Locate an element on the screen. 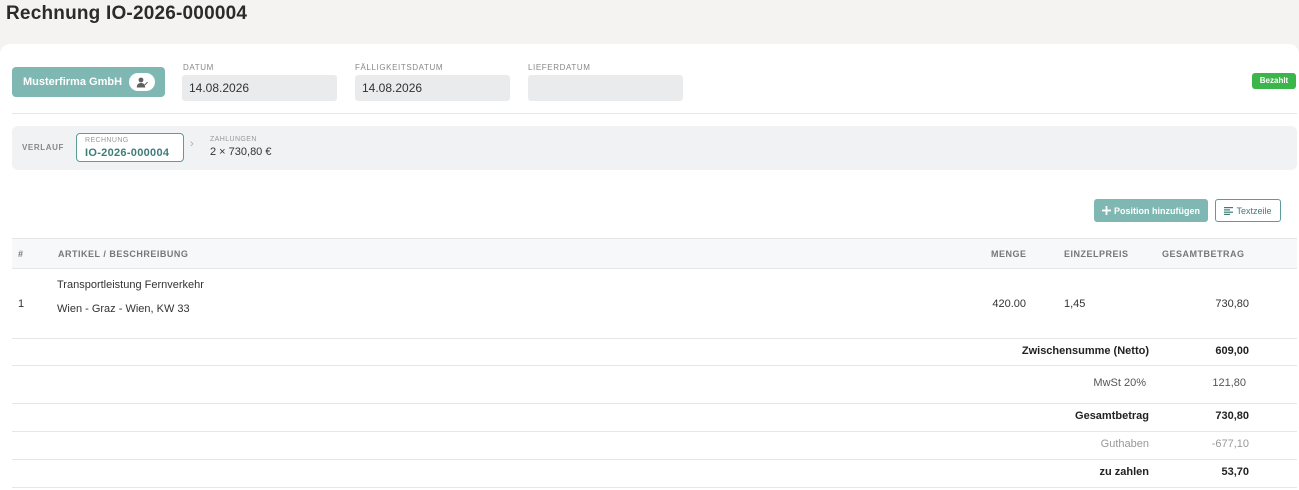  col-quantity: MENGE is located at coordinates (1009, 254).